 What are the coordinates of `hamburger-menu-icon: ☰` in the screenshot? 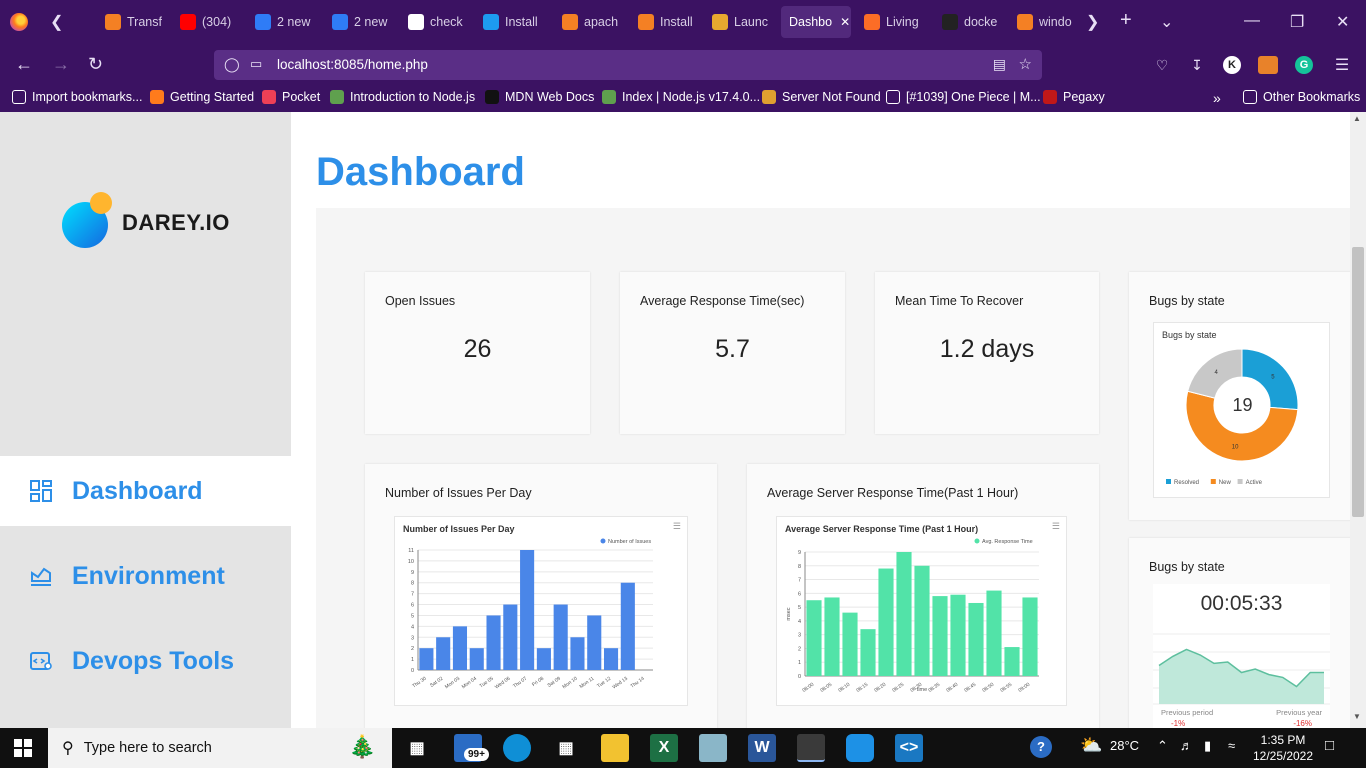 It's located at (1342, 65).